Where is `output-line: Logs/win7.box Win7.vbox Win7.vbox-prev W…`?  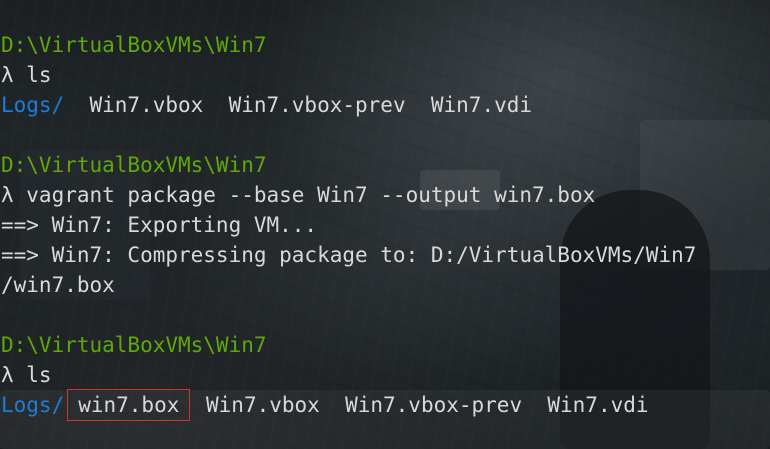
output-line: Logs/win7.box Win7.vbox Win7.vbox-prev W… is located at coordinates (385, 405).